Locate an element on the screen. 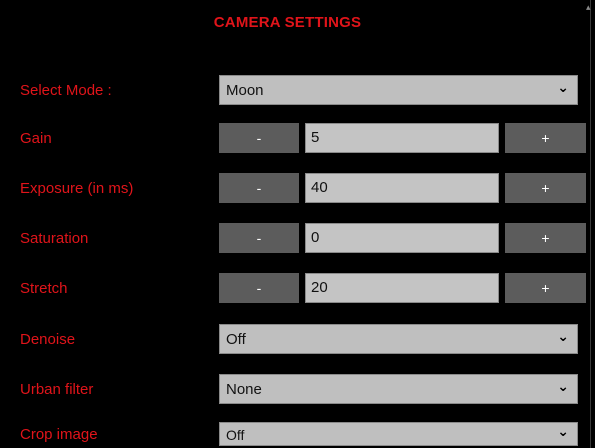 Image resolution: width=595 pixels, height=448 pixels. urban-filter-select: None ⌄ is located at coordinates (398, 389).